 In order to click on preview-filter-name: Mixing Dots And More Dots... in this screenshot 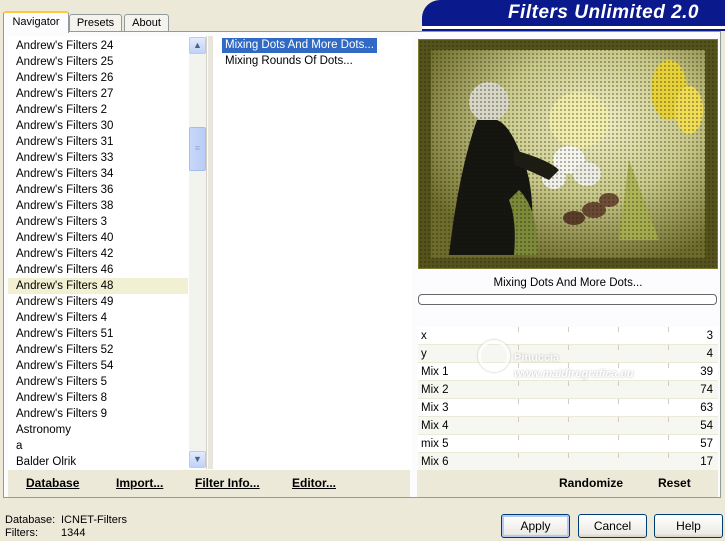, I will do `click(568, 283)`.